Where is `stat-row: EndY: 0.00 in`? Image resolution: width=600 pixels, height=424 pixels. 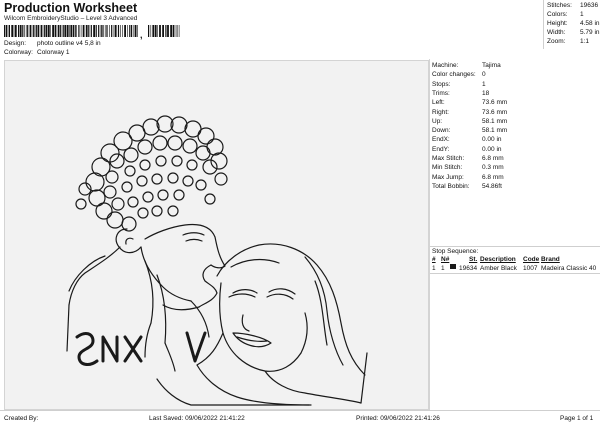
stat-row: EndY: 0.00 in is located at coordinates (516, 149).